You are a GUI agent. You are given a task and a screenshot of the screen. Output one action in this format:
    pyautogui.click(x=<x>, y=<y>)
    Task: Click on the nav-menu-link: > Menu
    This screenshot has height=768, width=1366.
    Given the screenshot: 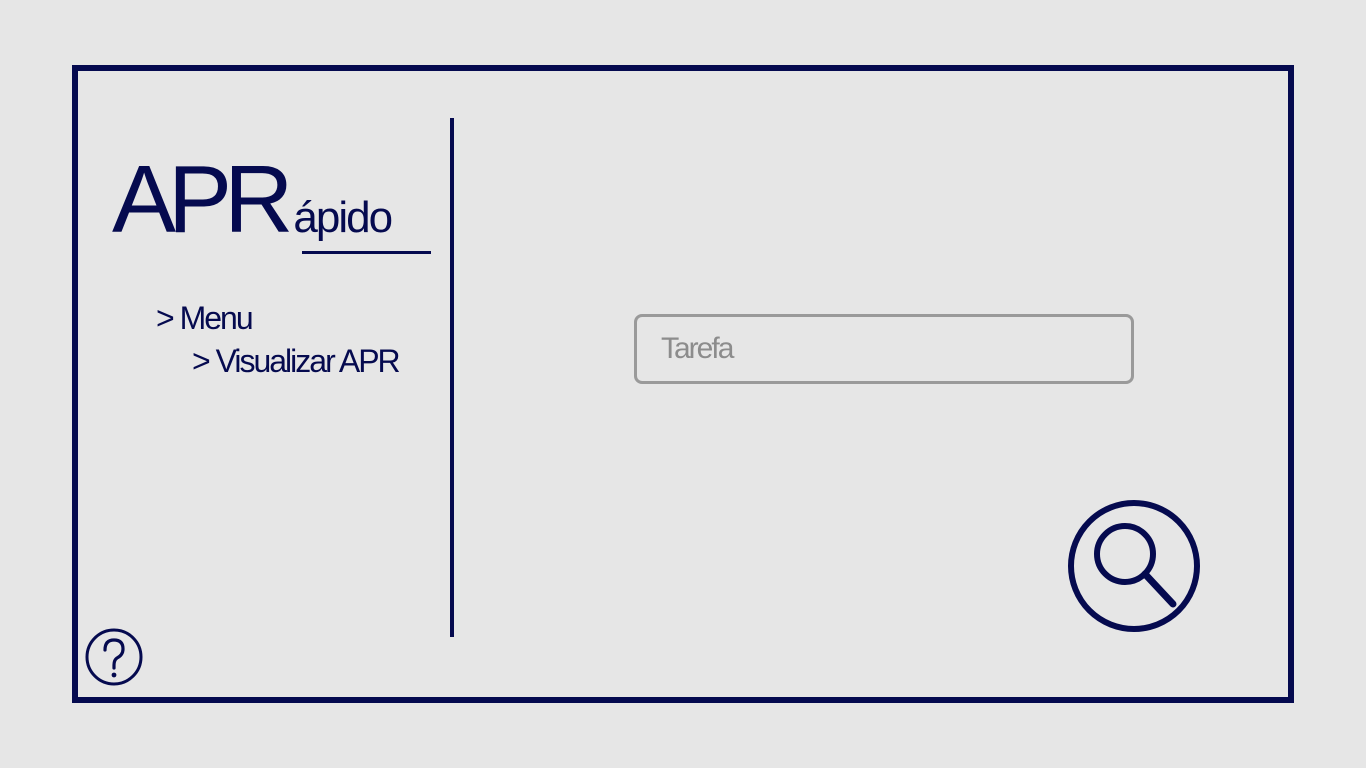 What is the action you would take?
    pyautogui.click(x=205, y=318)
    